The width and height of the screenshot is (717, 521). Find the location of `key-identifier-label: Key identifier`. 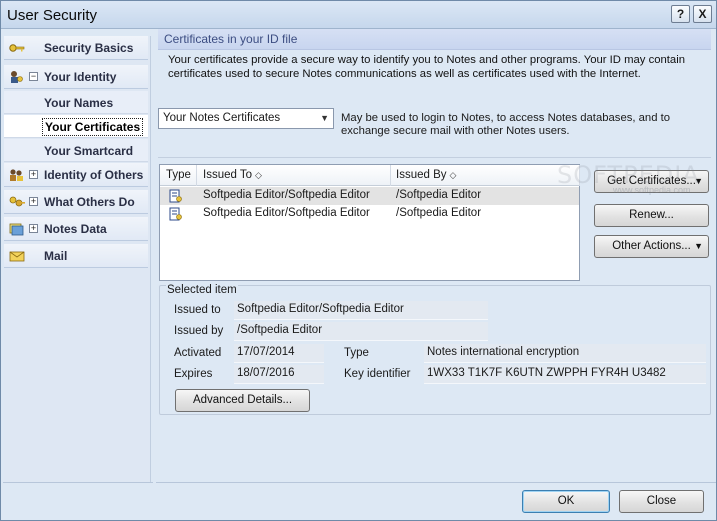

key-identifier-label: Key identifier is located at coordinates (377, 374).